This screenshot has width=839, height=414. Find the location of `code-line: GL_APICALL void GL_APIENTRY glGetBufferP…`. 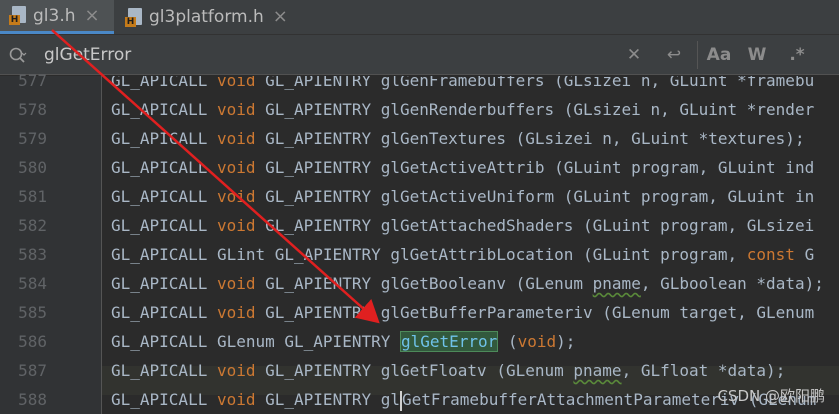

code-line: GL_APICALL void GL_APIENTRY glGetBufferP… is located at coordinates (462, 312).